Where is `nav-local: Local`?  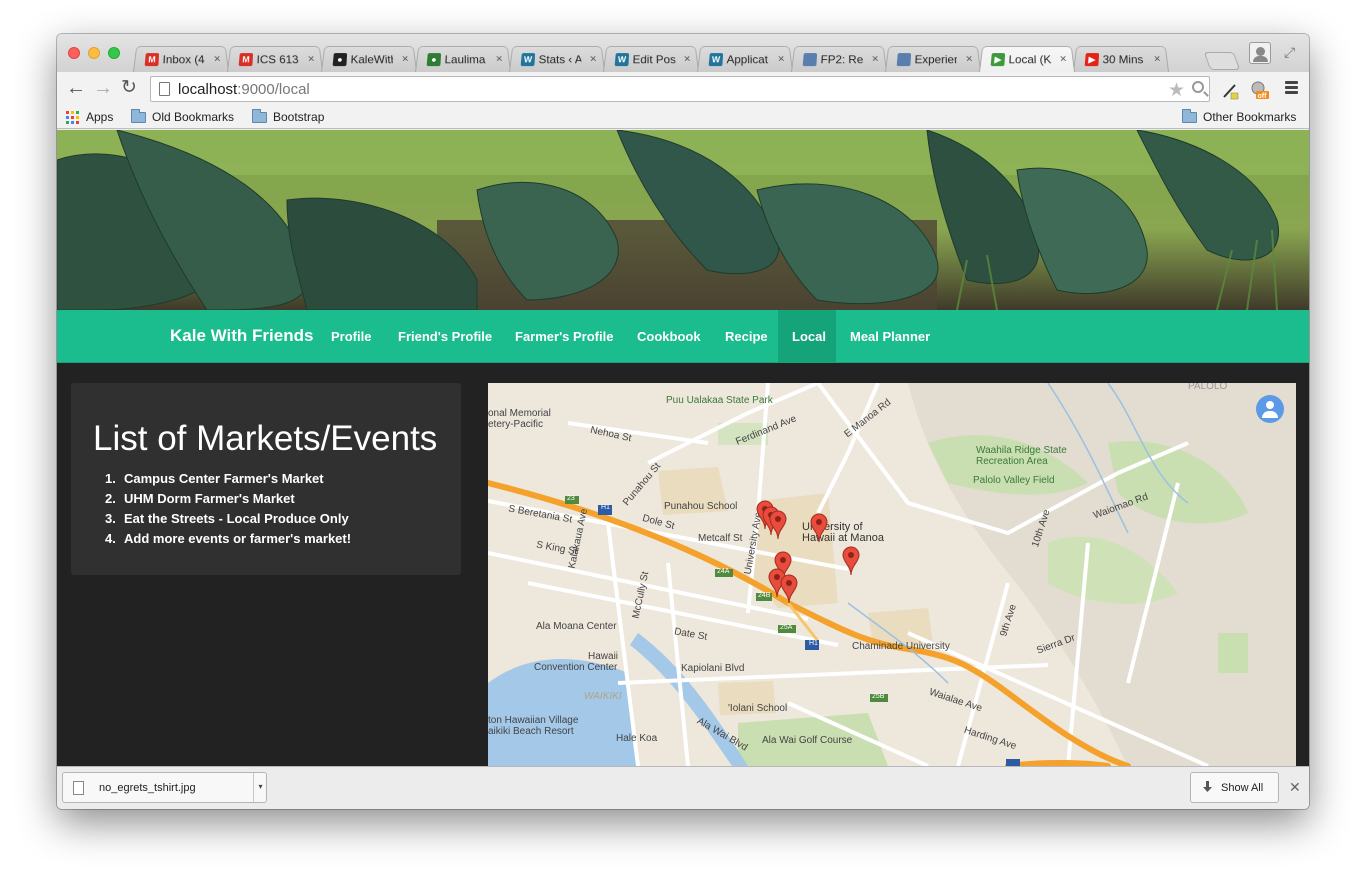
nav-local: Local is located at coordinates (807, 336).